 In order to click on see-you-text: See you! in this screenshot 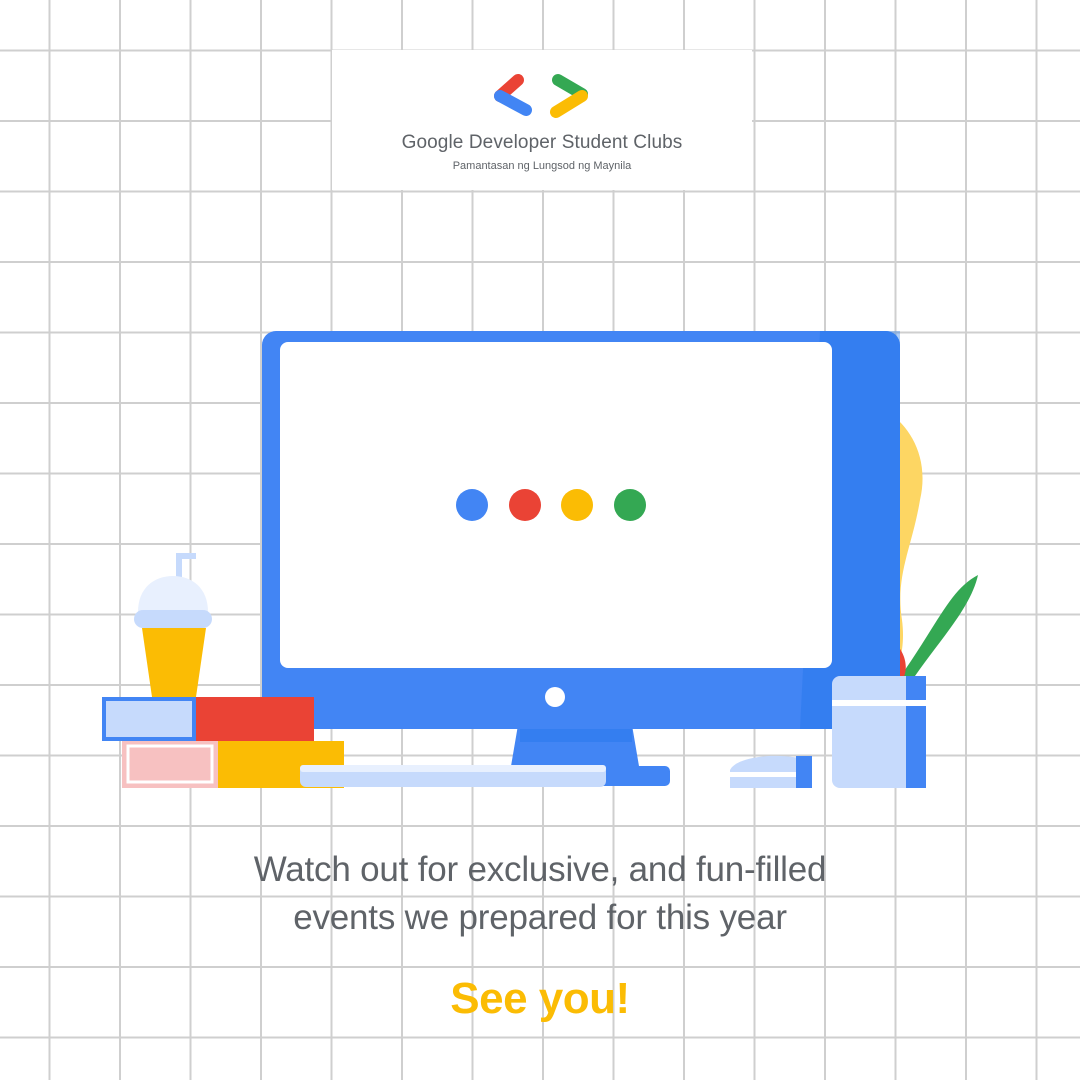, I will do `click(540, 998)`.